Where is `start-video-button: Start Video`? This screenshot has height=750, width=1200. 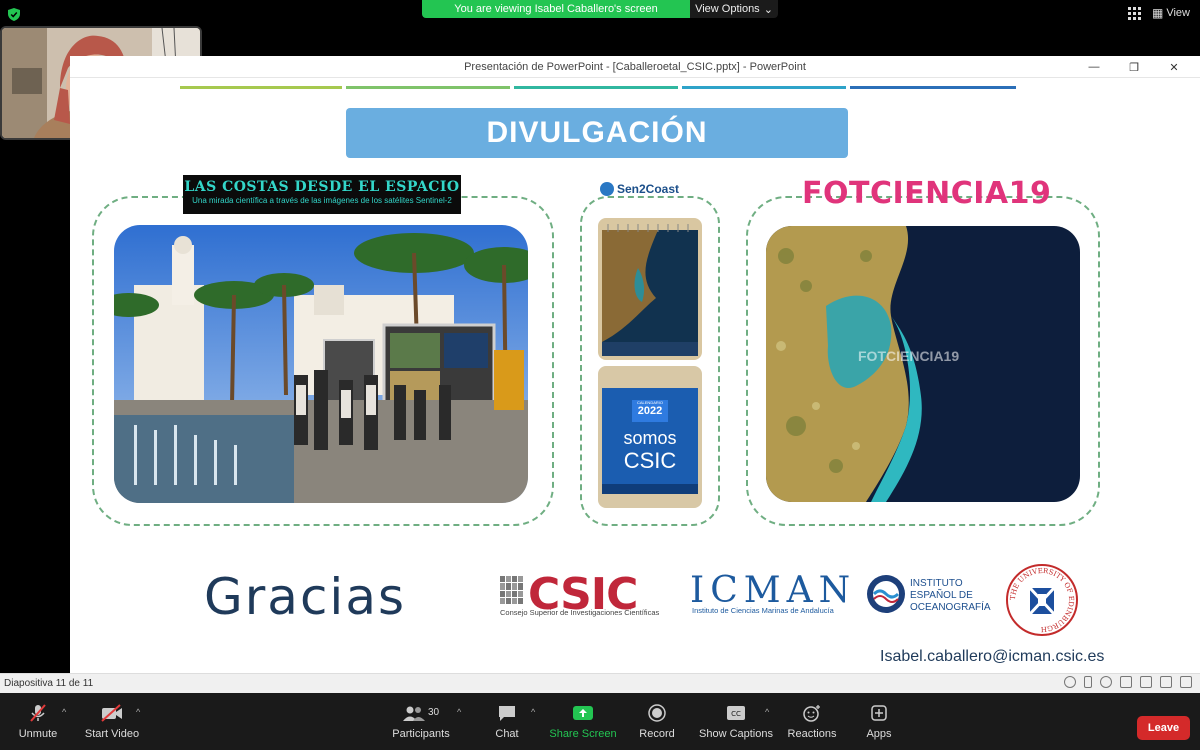 start-video-button: Start Video is located at coordinates (112, 721).